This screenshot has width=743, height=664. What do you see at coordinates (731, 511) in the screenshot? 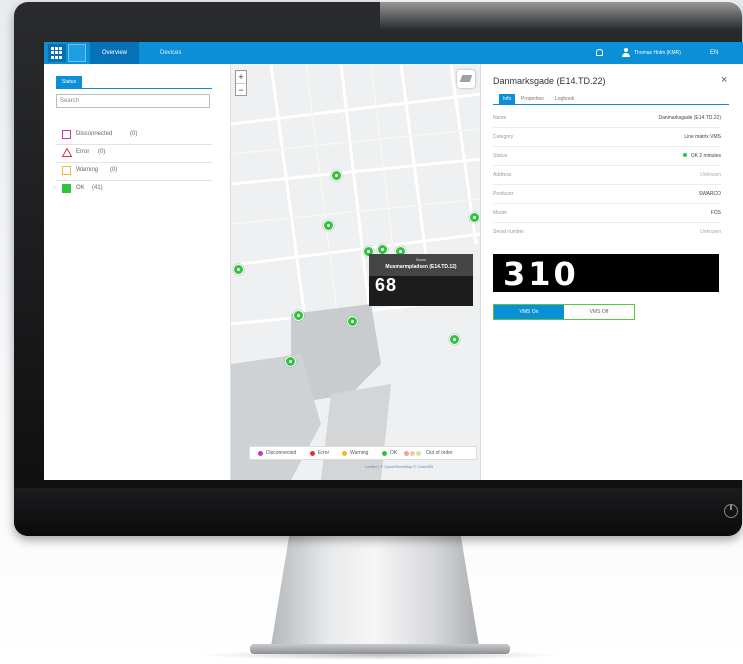
I see `power-icon` at bounding box center [731, 511].